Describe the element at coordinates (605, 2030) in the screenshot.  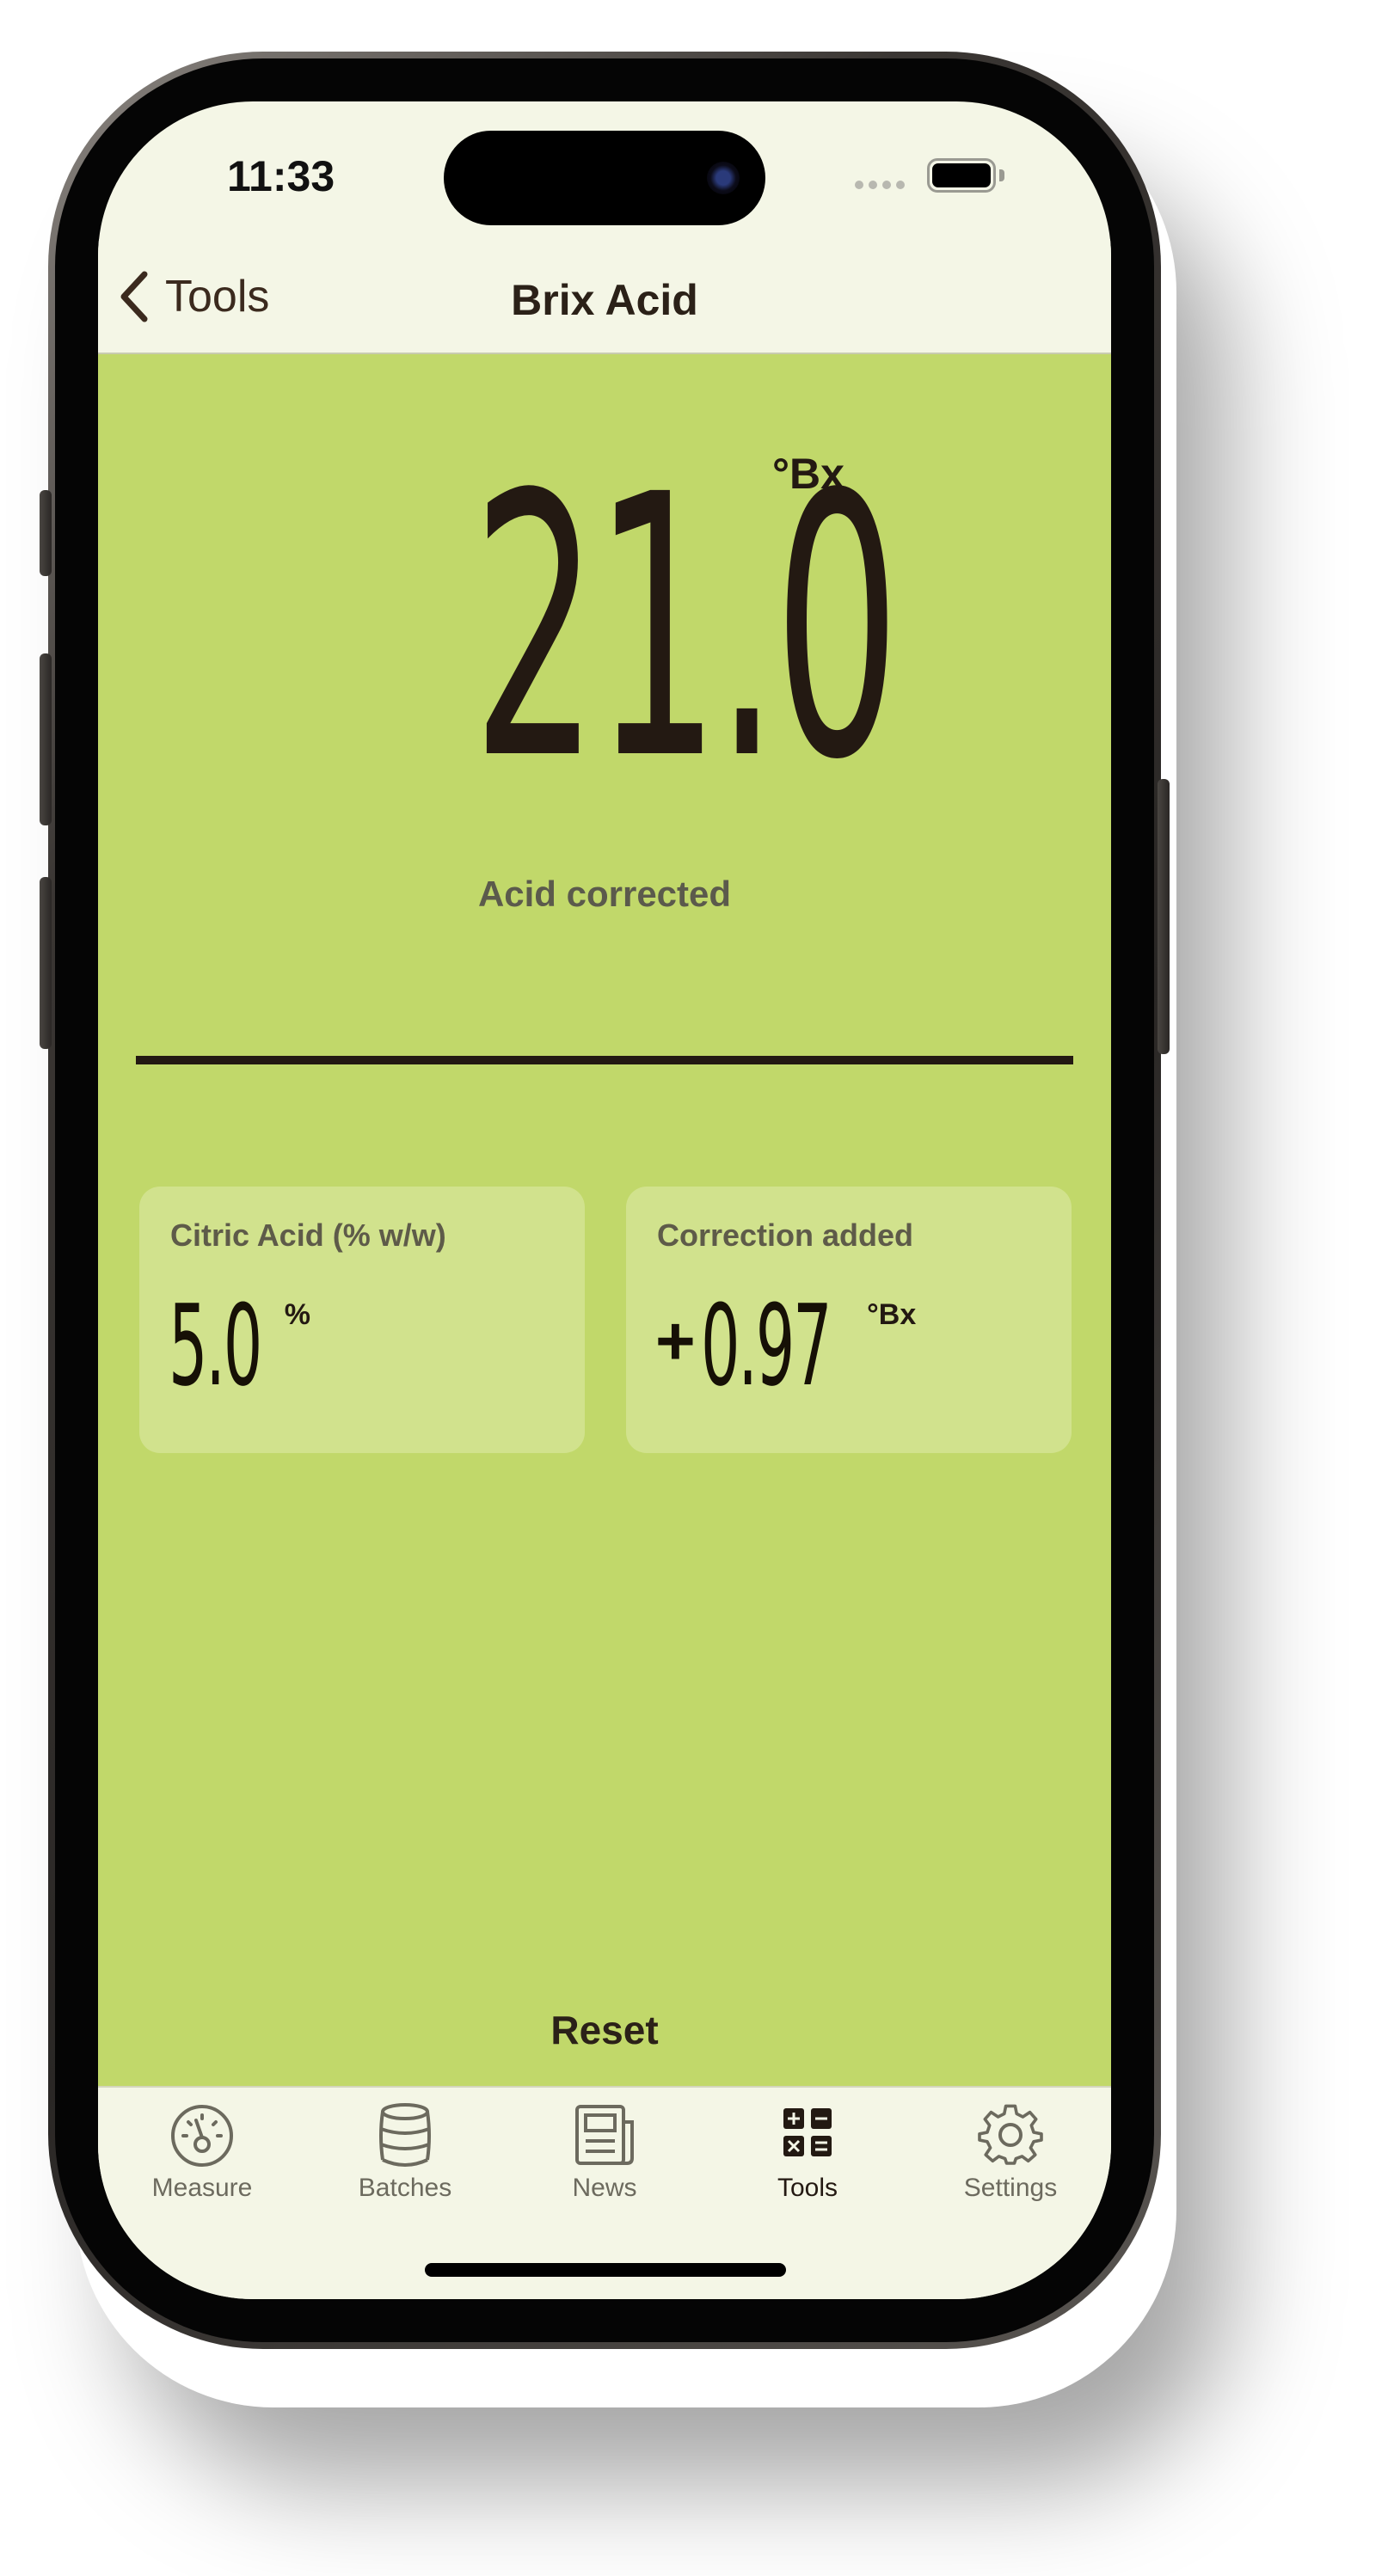
I see `reset-button: Reset` at that location.